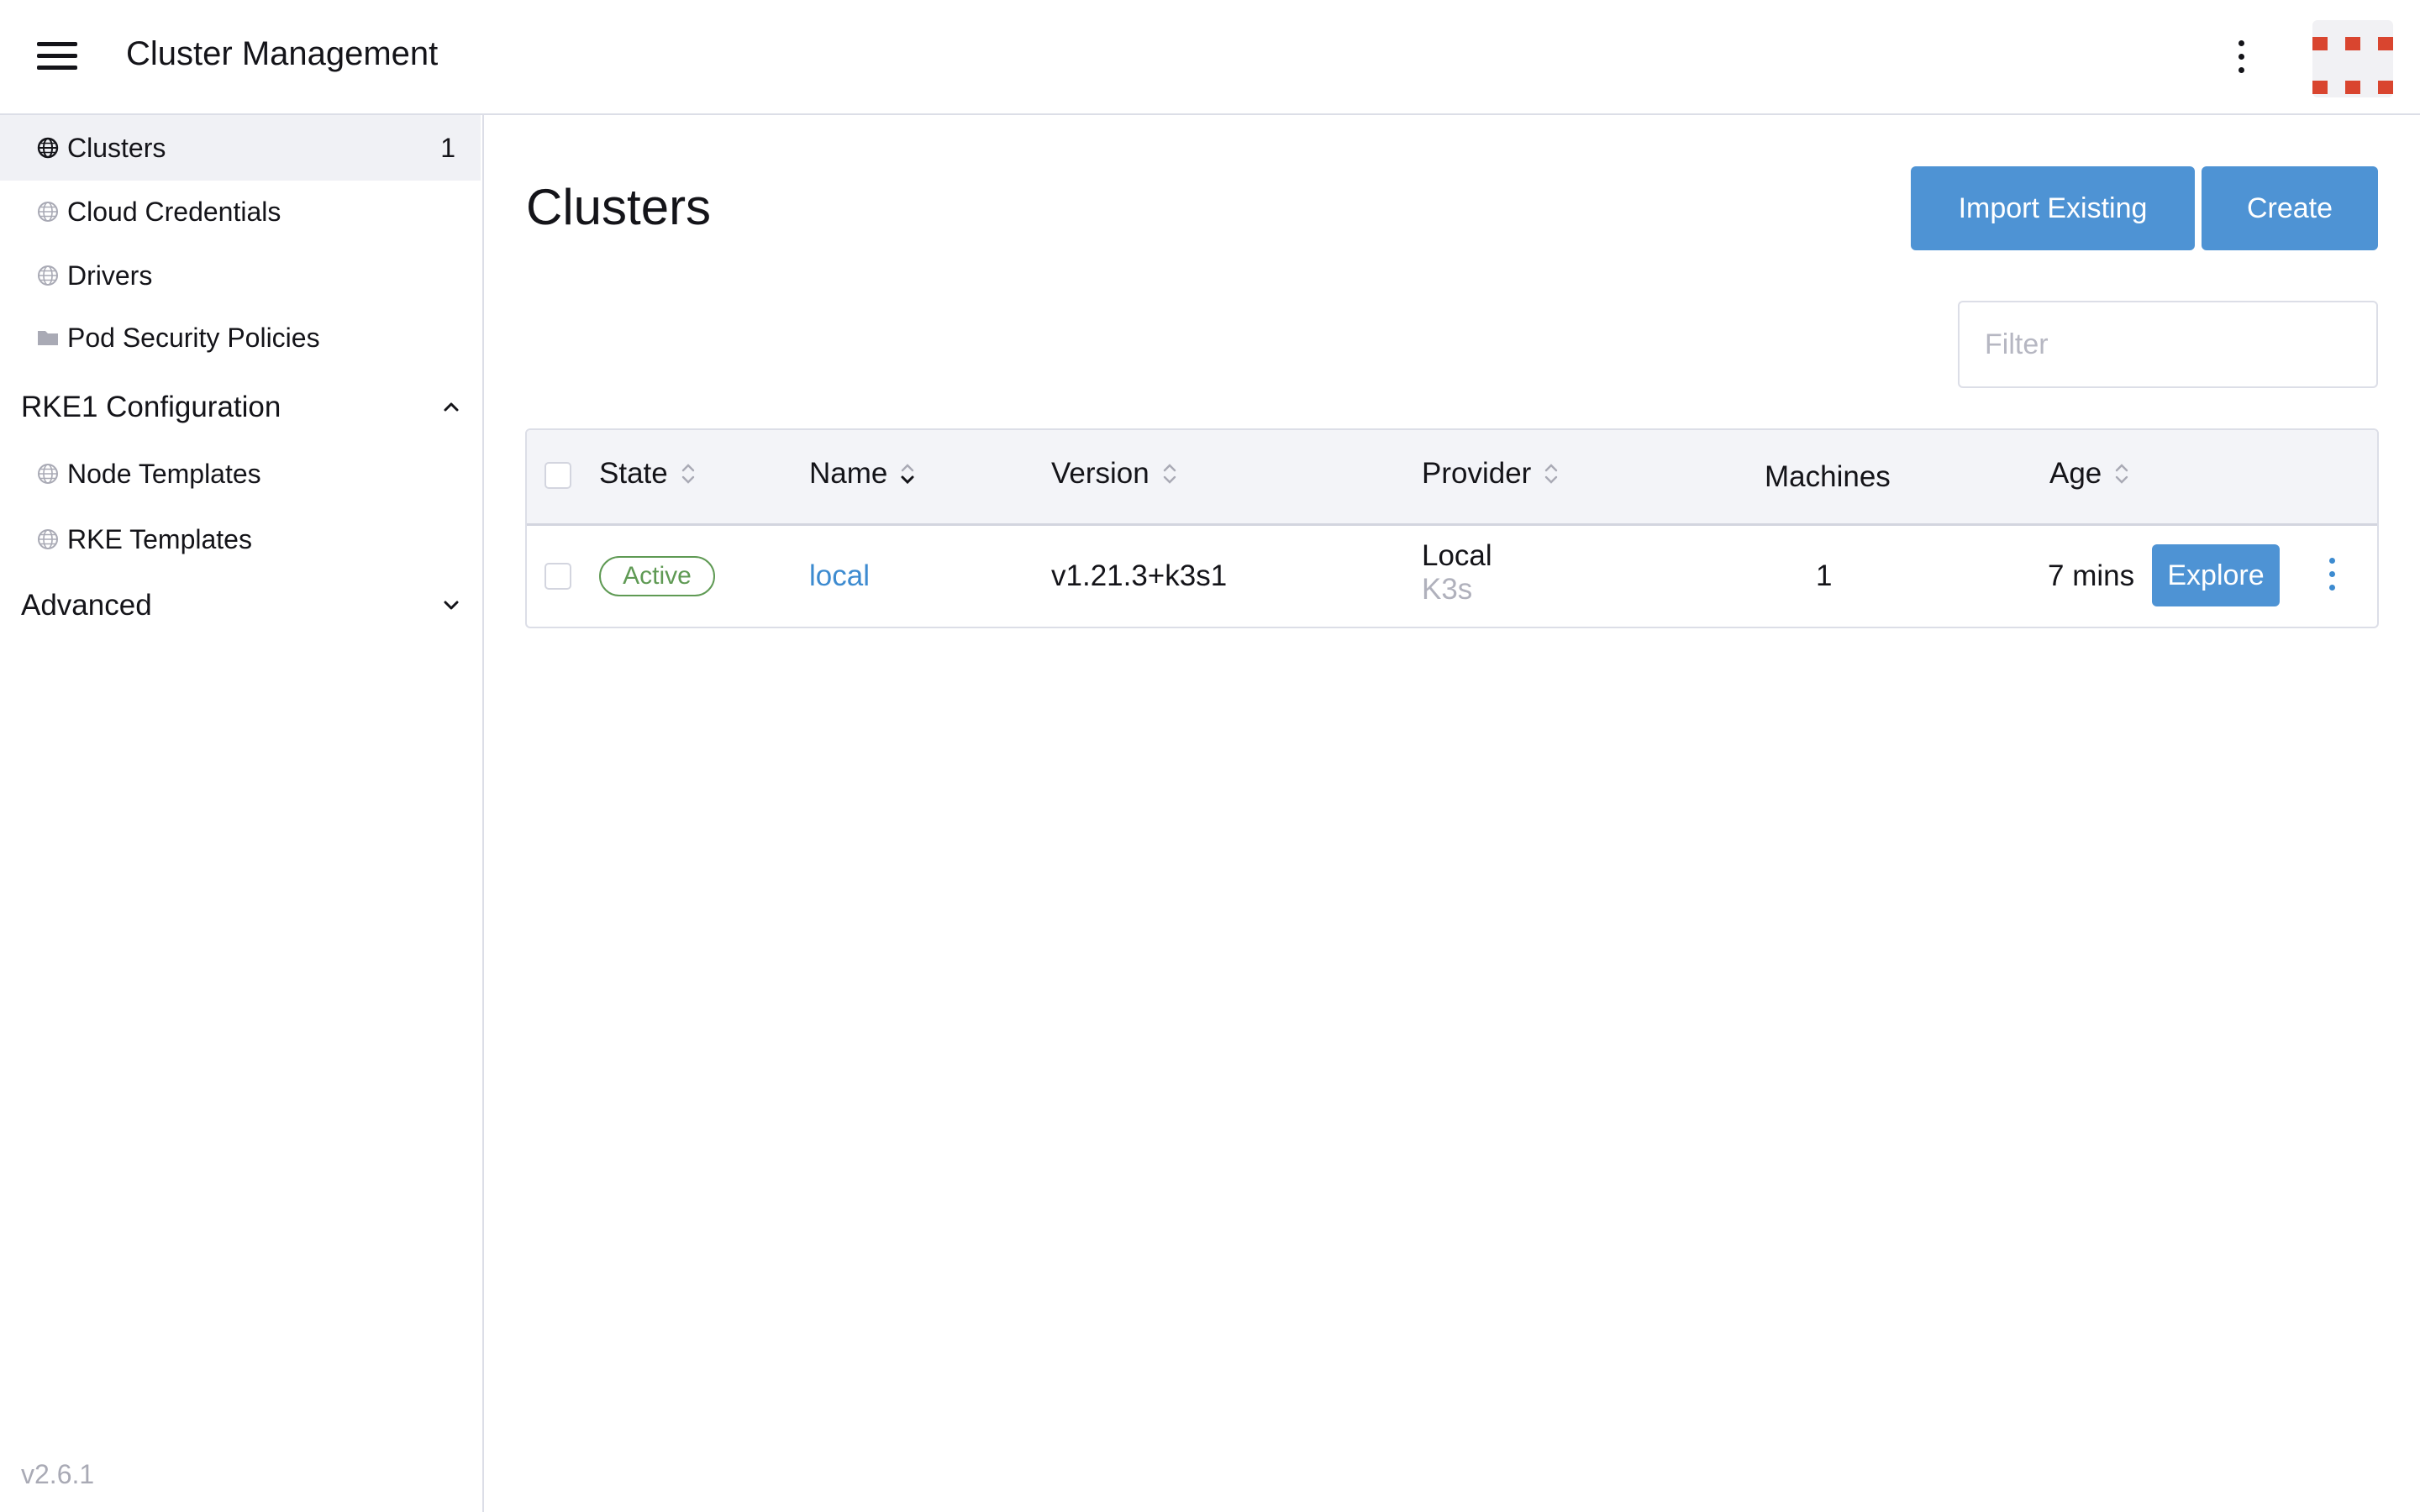  Describe the element at coordinates (848, 473) in the screenshot. I see `column-label: Name` at that location.